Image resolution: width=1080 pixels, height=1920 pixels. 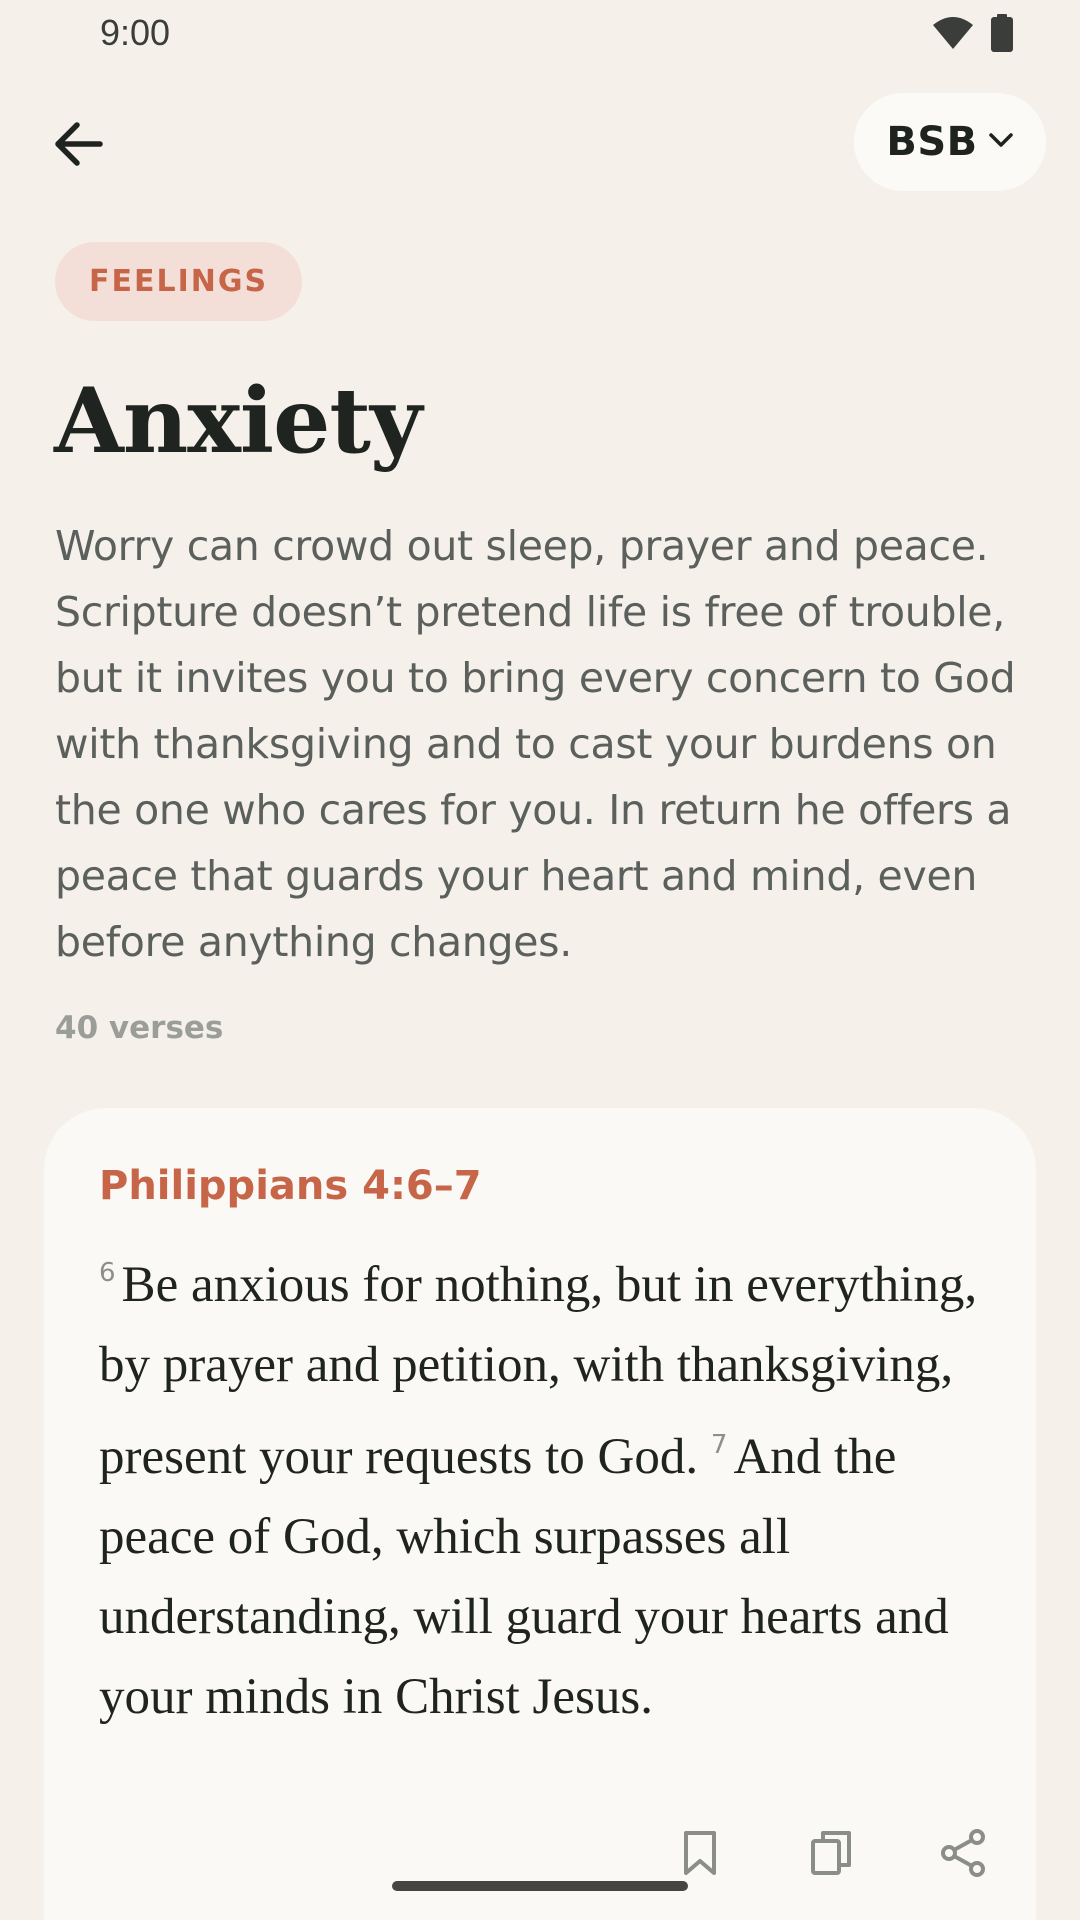 I want to click on copy-button, so click(x=831, y=1855).